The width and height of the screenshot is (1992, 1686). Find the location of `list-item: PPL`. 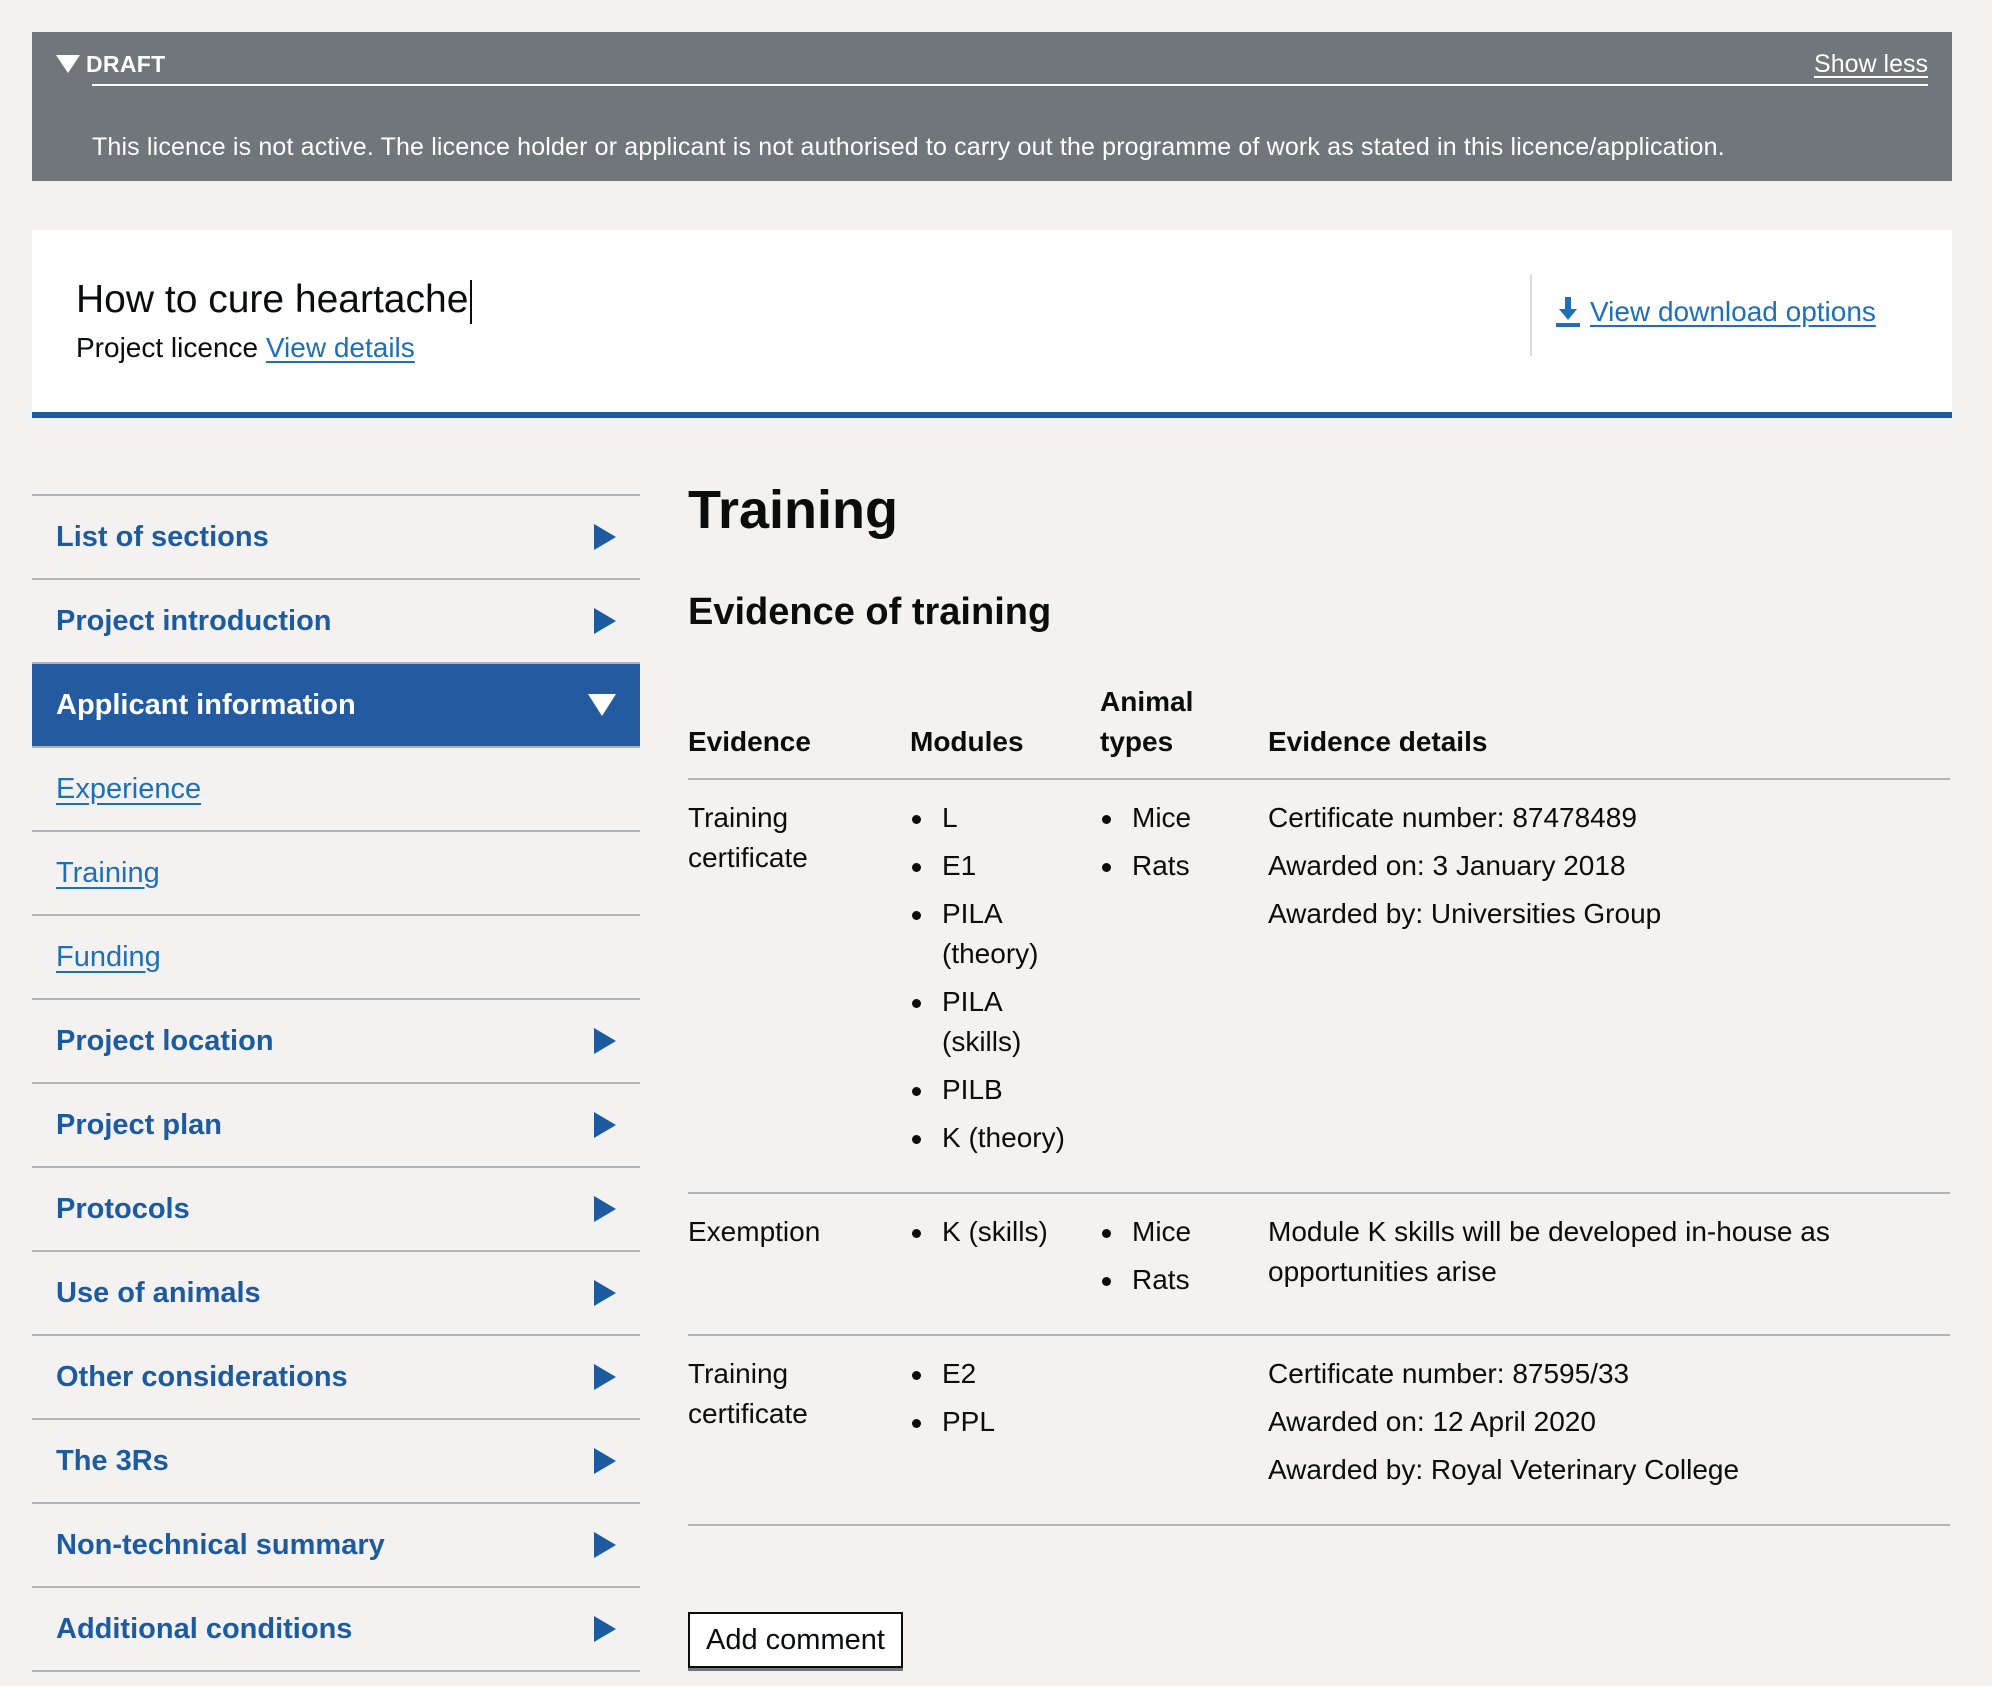

list-item: PPL is located at coordinates (1006, 1422).